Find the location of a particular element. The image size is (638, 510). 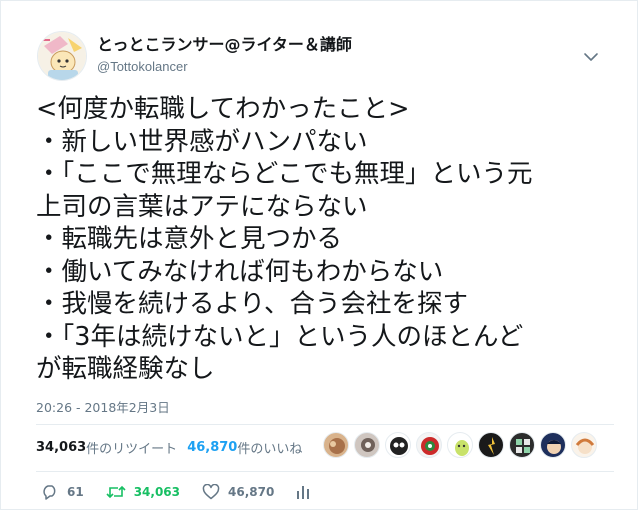

display-name: とっとこランサー@ライター＆講師 is located at coordinates (224, 45).